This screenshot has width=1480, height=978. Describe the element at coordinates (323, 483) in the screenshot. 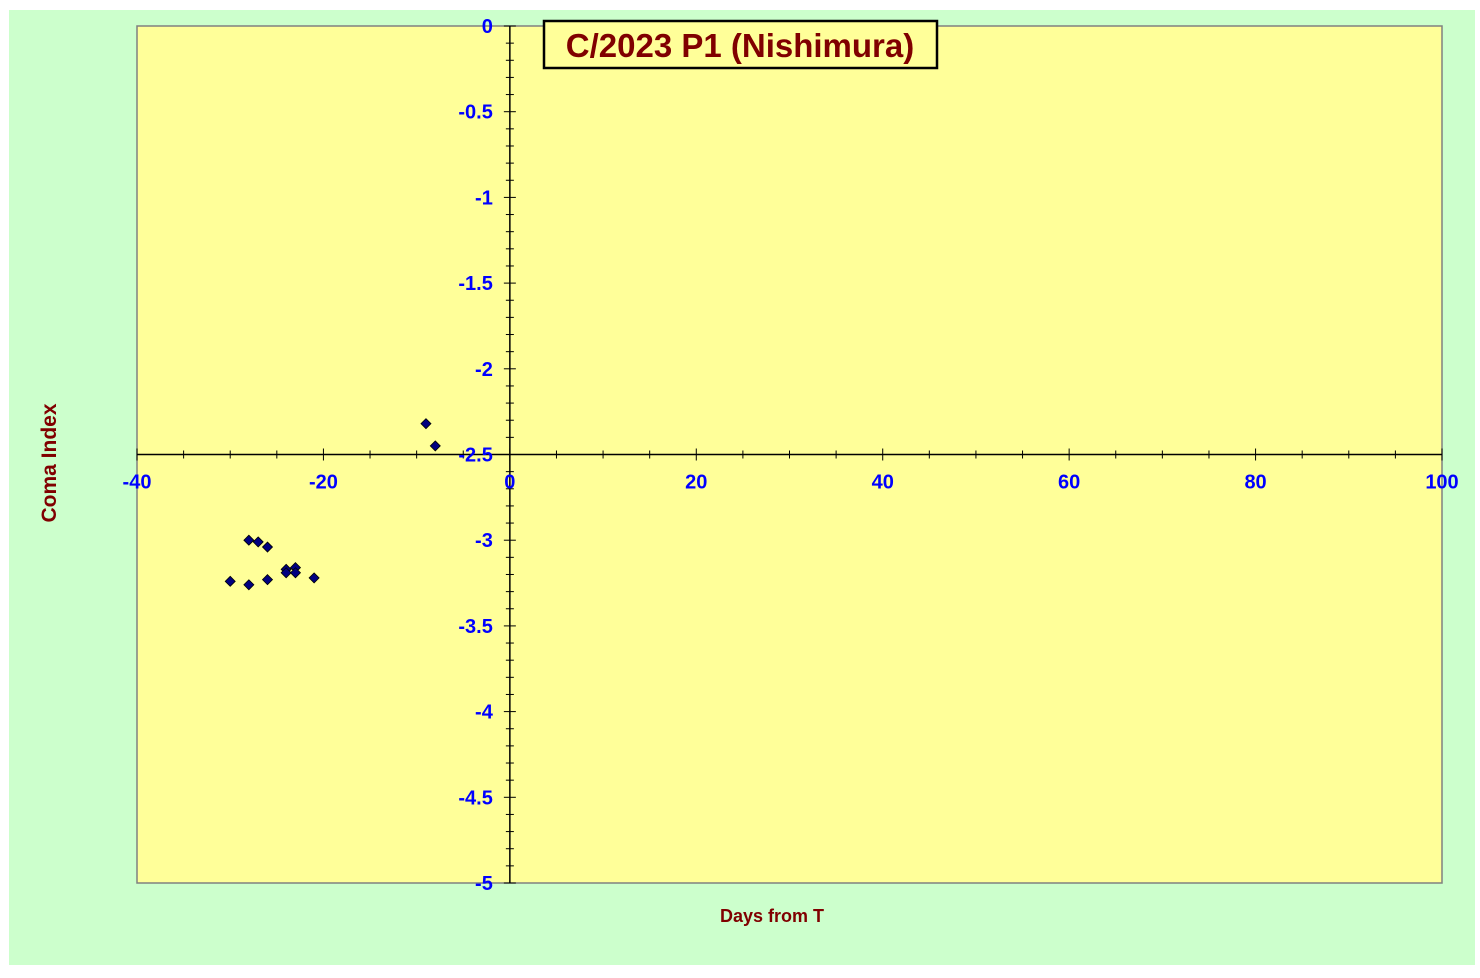

I see `x-tick-label: -20` at that location.